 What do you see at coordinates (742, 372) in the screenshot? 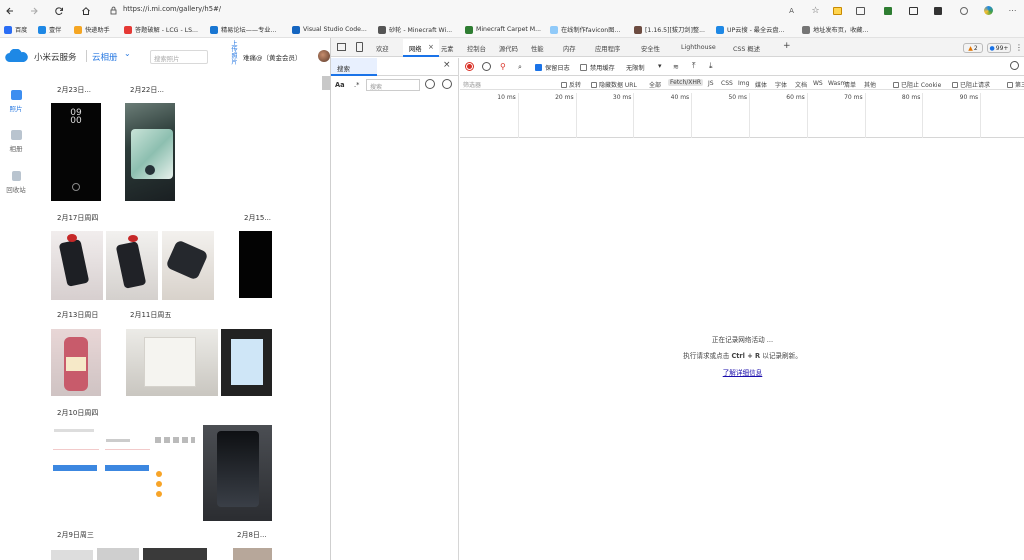
I see `learn-more-link: 了解详细信息` at bounding box center [742, 372].